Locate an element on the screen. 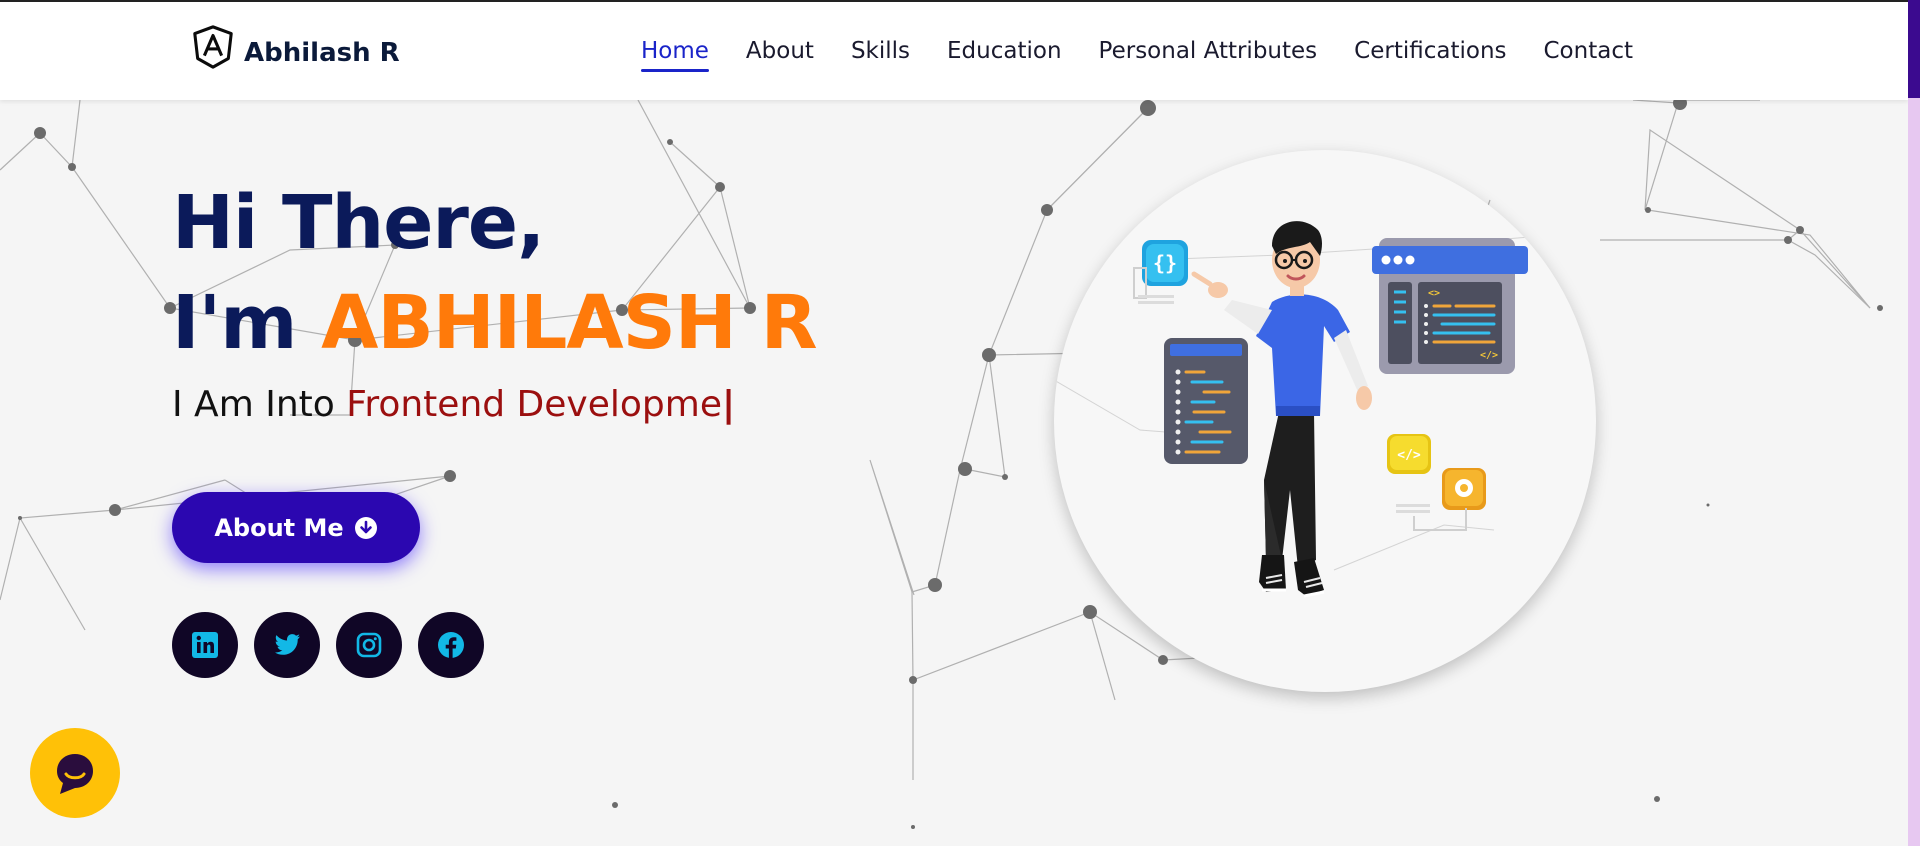 The height and width of the screenshot is (846, 1920). instagram-icon is located at coordinates (369, 645).